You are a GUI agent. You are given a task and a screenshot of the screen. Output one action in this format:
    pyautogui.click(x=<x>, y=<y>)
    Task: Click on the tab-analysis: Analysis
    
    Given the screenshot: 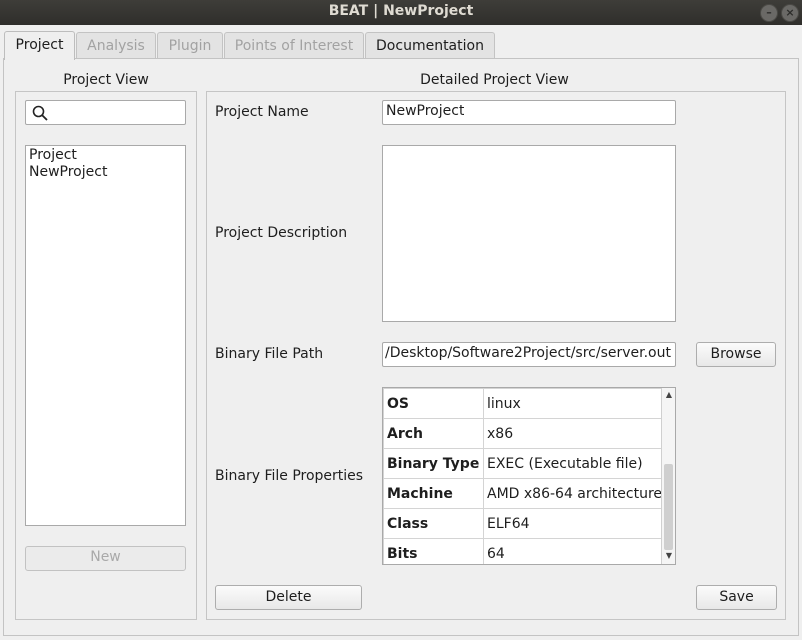 What is the action you would take?
    pyautogui.click(x=116, y=45)
    